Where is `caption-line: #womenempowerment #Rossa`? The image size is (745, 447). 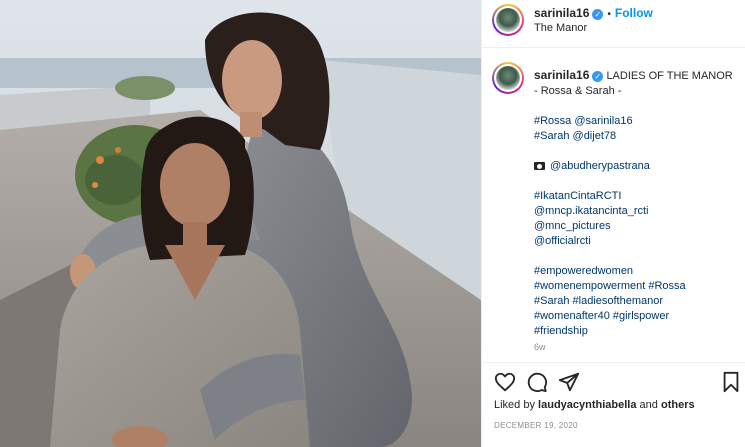 caption-line: #womenempowerment #Rossa is located at coordinates (639, 286).